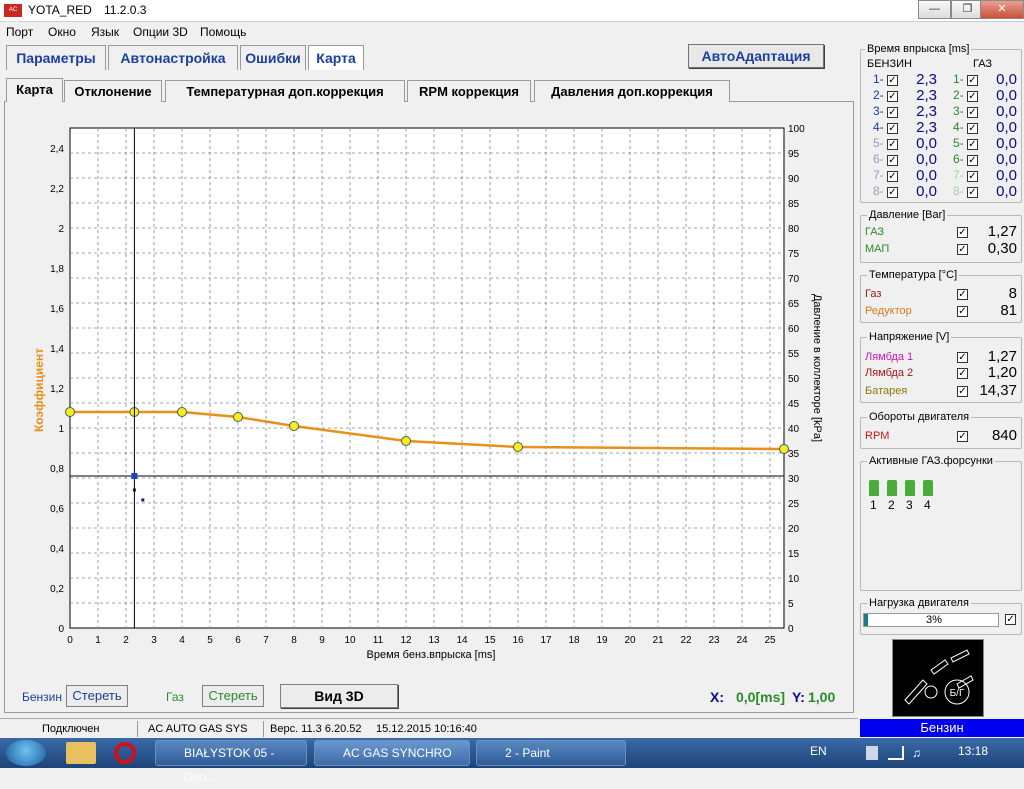 This screenshot has height=789, width=1024. I want to click on rpm-group: Обороты двигателя RPM ✓ 840, so click(941, 430).